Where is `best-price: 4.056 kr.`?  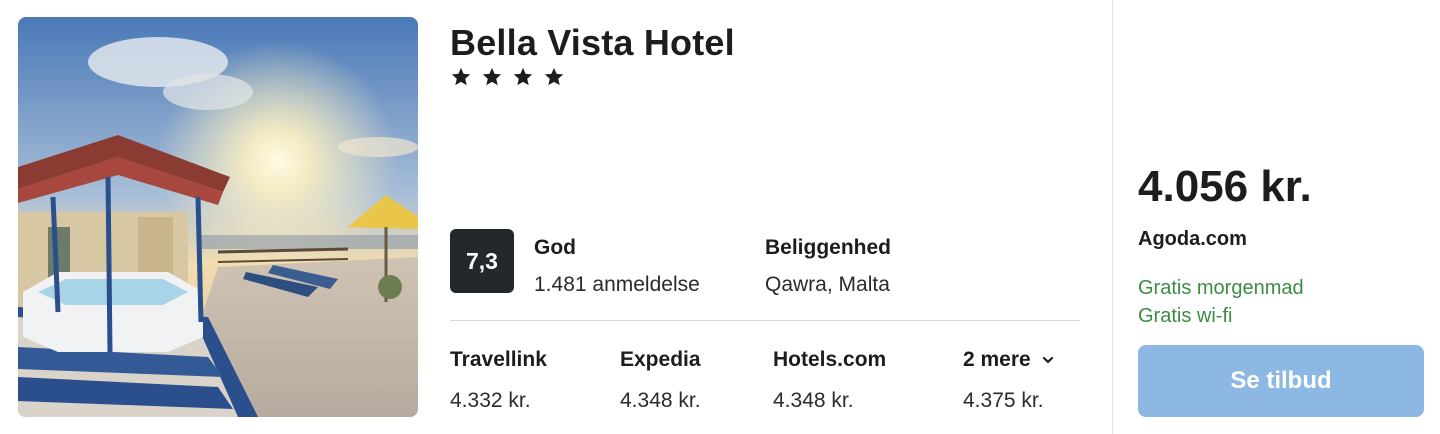
best-price: 4.056 kr. is located at coordinates (1225, 186).